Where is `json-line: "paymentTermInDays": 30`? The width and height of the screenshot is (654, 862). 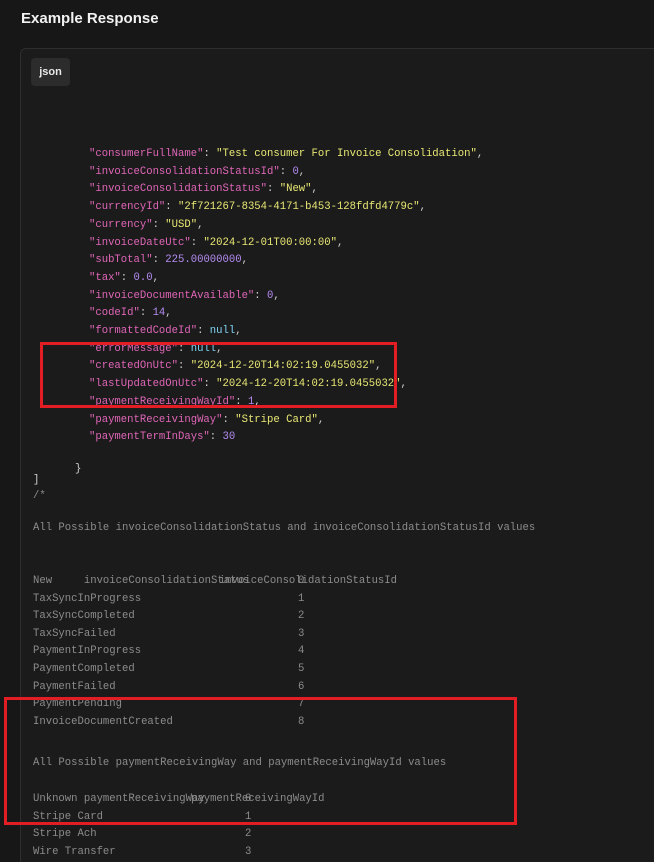
json-line: "paymentTermInDays": 30 is located at coordinates (162, 437).